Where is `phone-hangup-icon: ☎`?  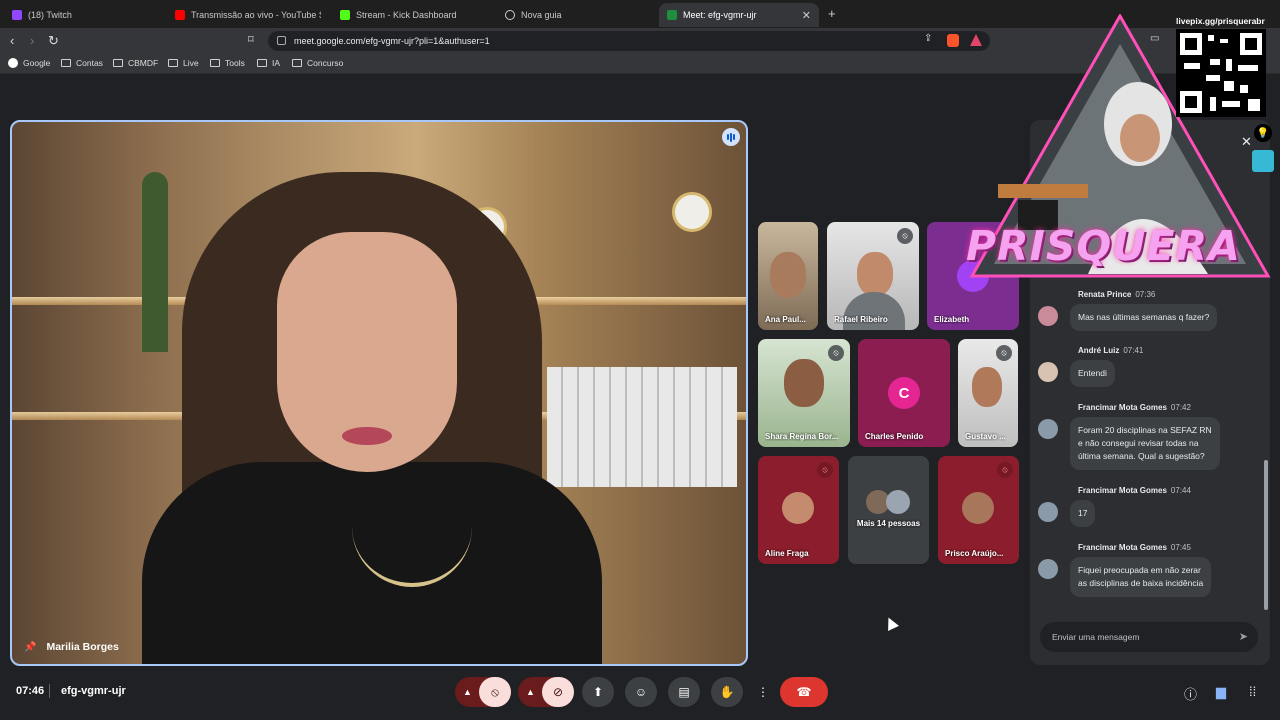
phone-hangup-icon: ☎ is located at coordinates (804, 692).